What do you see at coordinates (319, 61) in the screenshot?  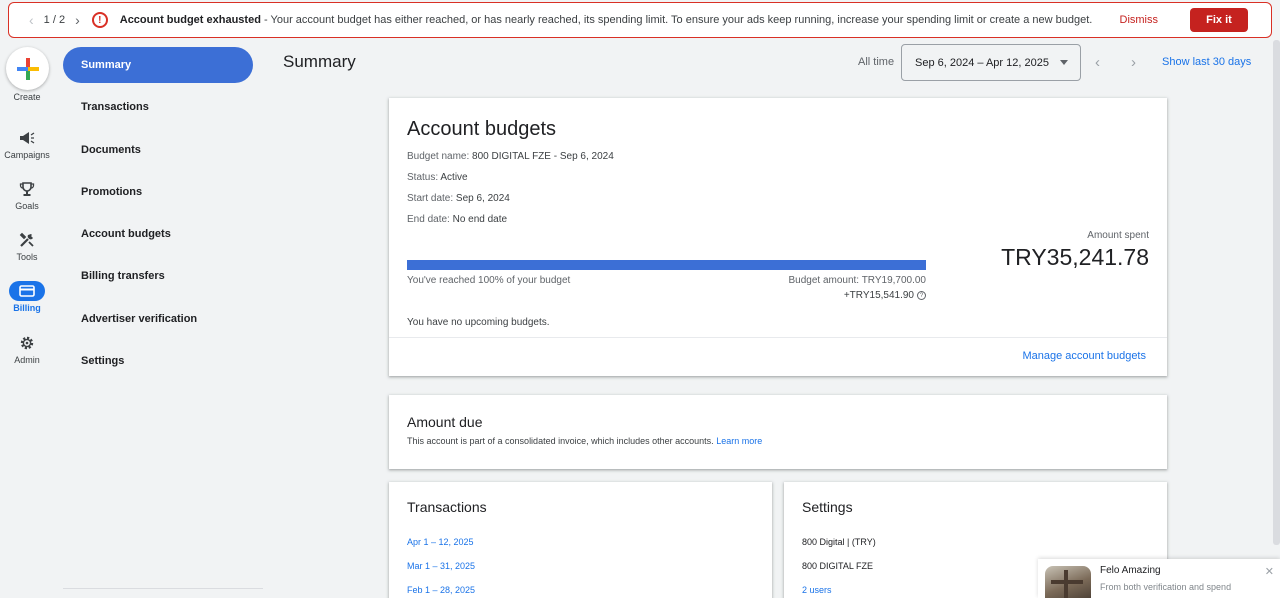 I see `page-title: Summary` at bounding box center [319, 61].